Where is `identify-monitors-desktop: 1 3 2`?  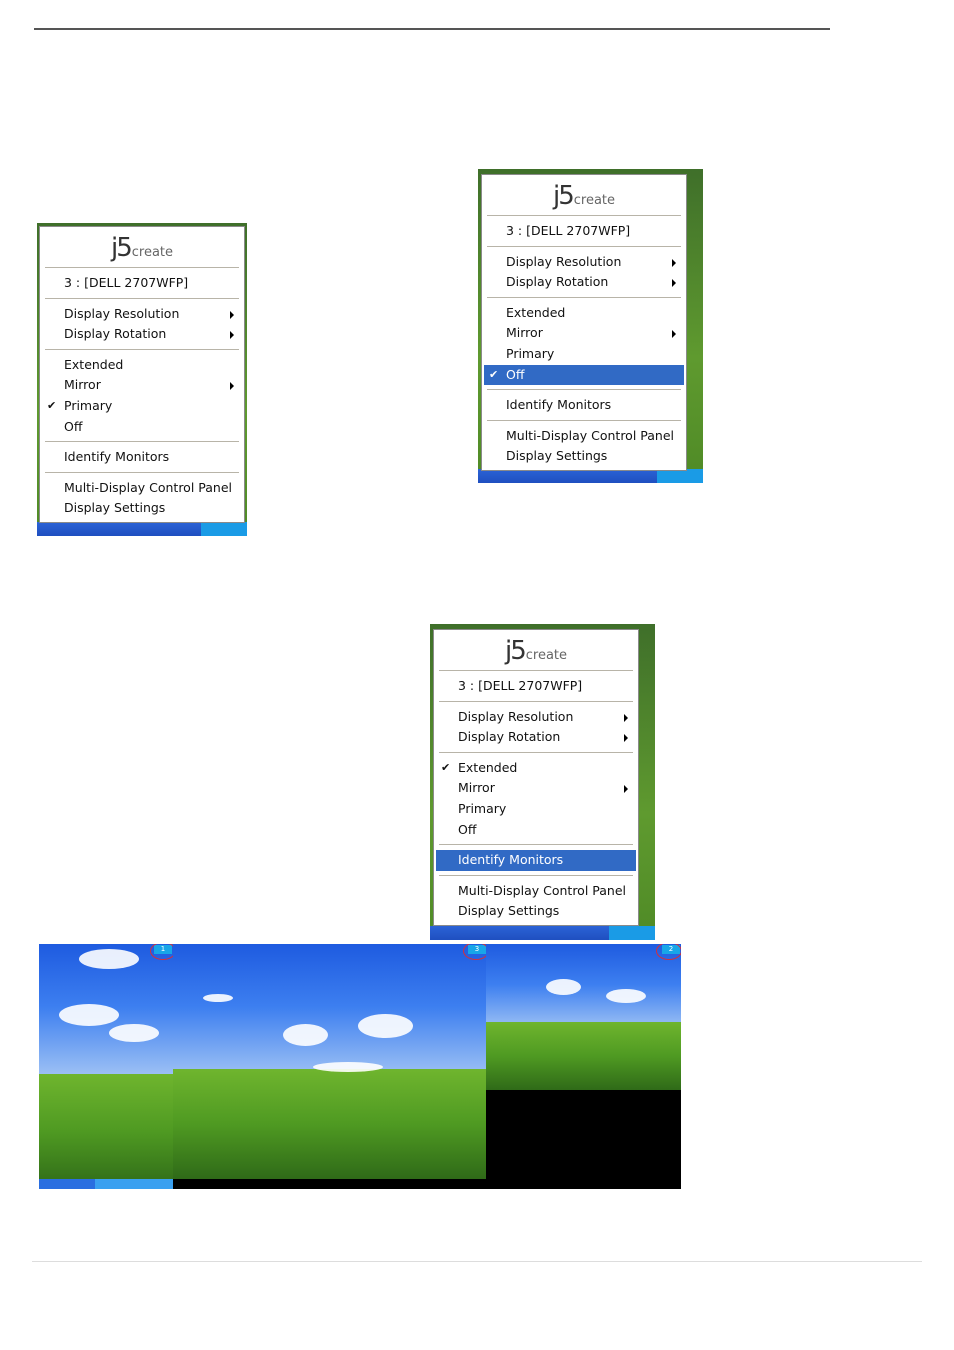
identify-monitors-desktop: 1 3 2 is located at coordinates (360, 1066).